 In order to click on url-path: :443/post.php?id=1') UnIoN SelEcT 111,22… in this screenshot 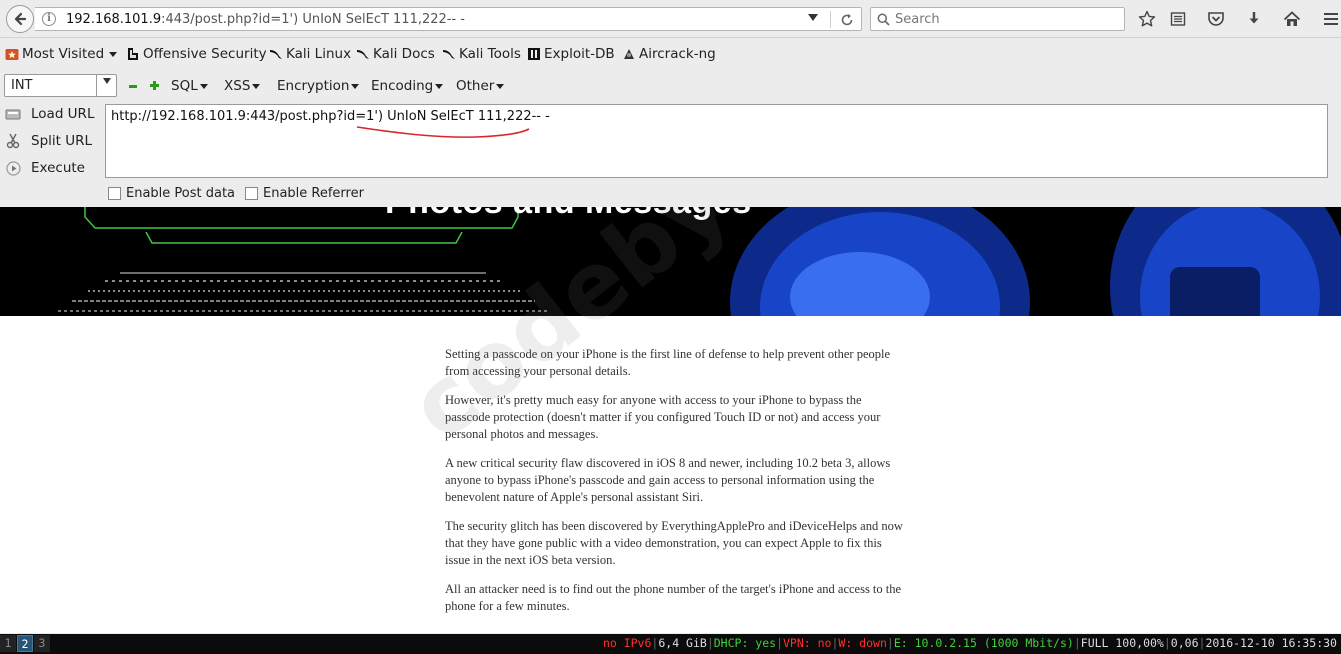, I will do `click(313, 19)`.